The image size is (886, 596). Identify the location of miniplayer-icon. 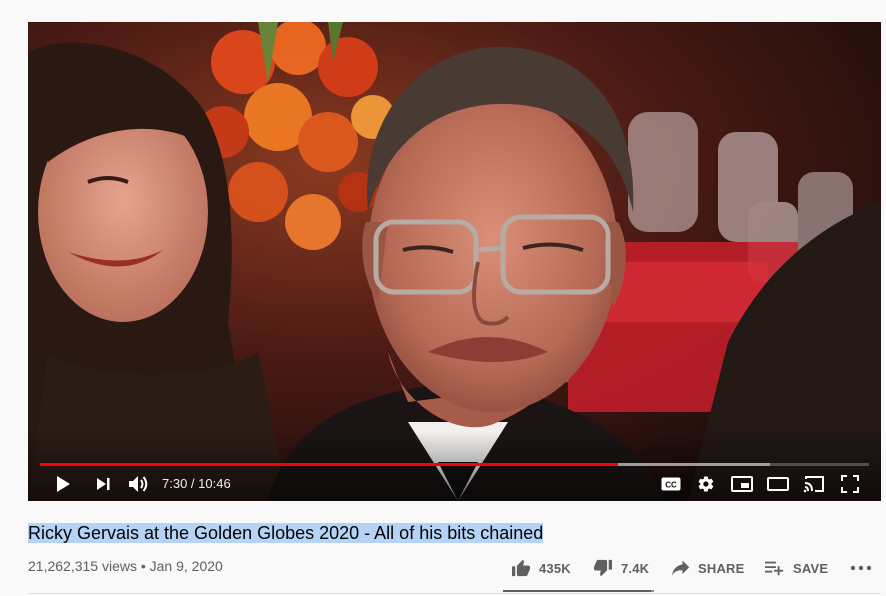
(742, 484).